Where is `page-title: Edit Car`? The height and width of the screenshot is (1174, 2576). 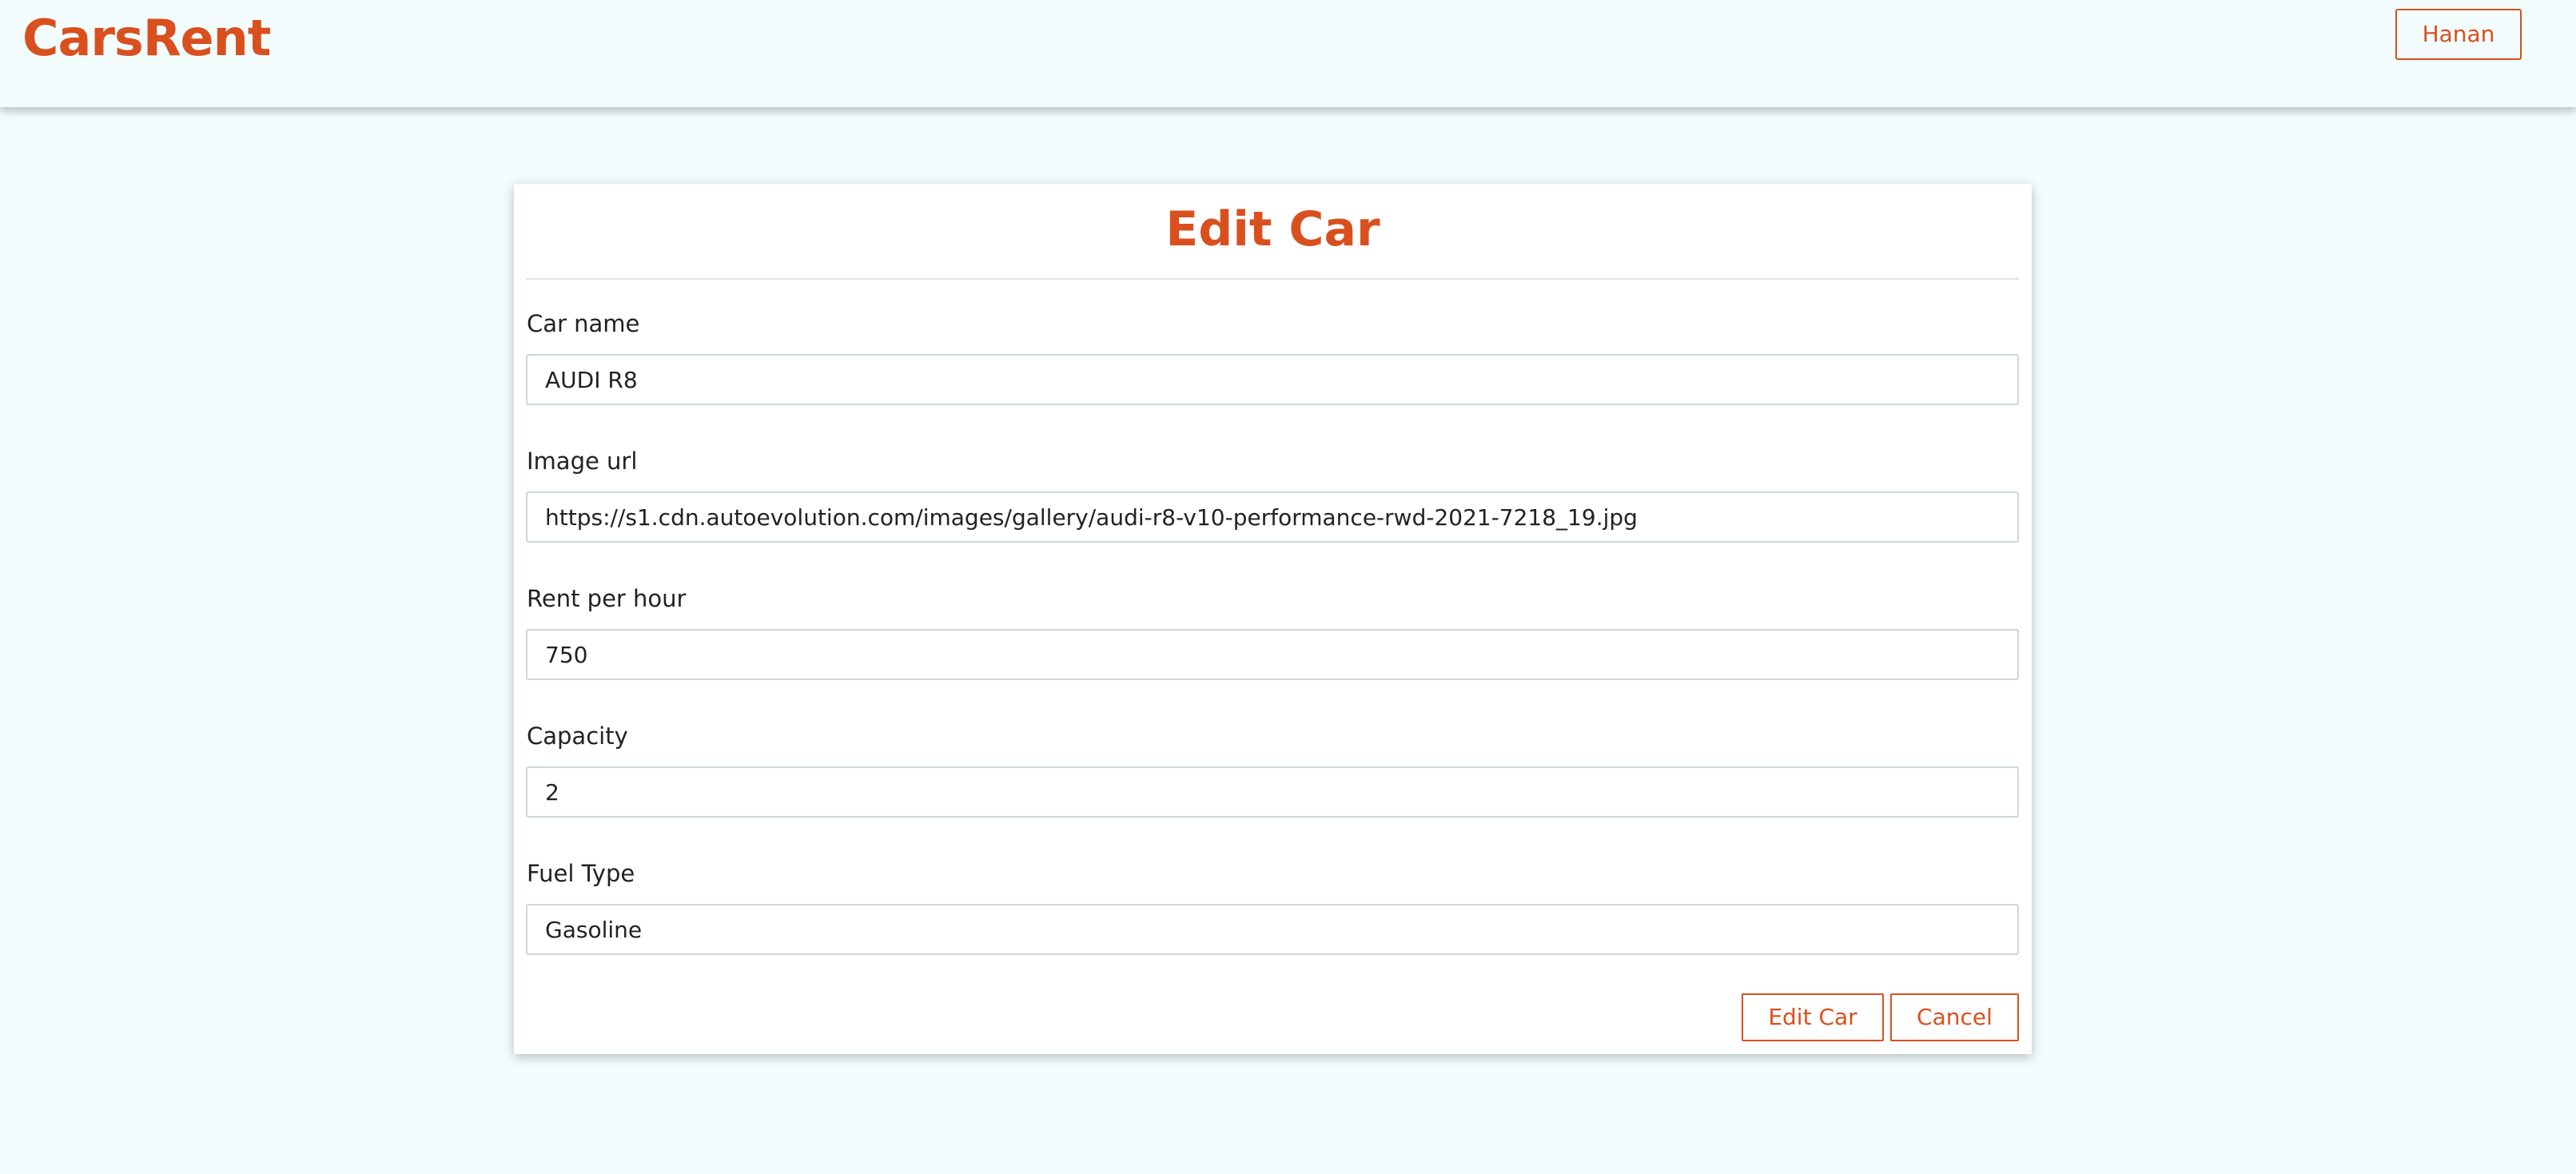 page-title: Edit Car is located at coordinates (1272, 229).